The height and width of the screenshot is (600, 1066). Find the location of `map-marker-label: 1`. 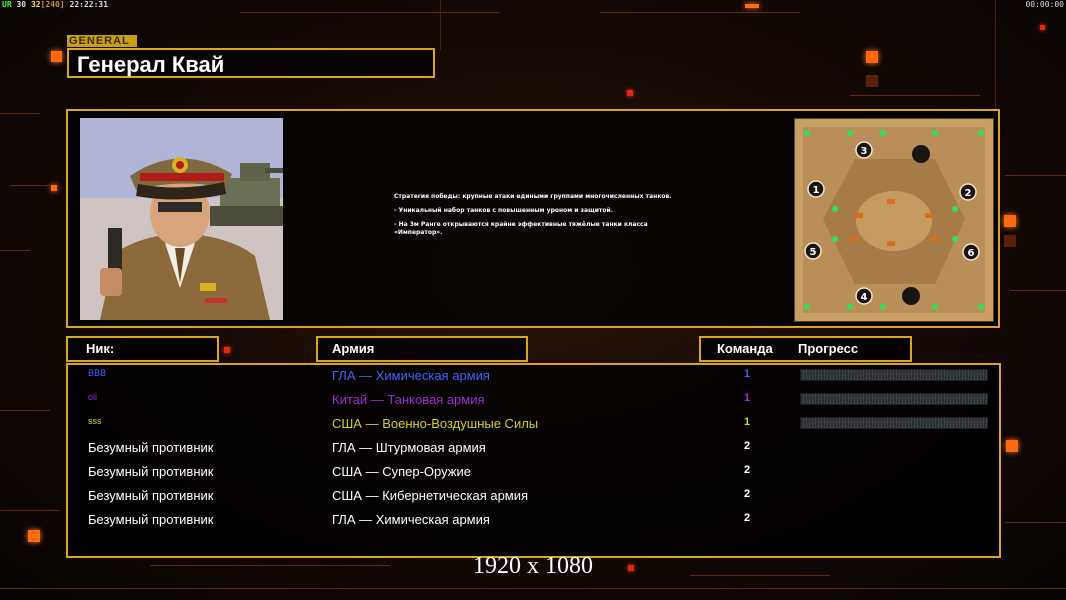

map-marker-label: 1 is located at coordinates (816, 190).